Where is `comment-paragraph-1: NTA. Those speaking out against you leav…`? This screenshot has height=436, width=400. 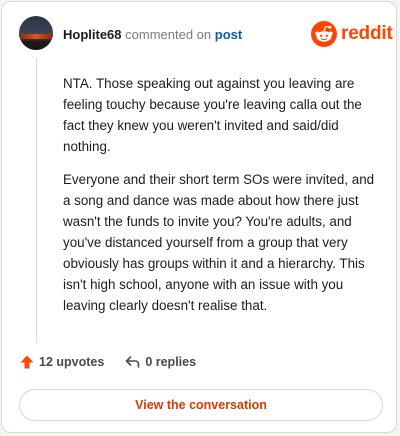 comment-paragraph-1: NTA. Those speaking out against you leav… is located at coordinates (212, 115).